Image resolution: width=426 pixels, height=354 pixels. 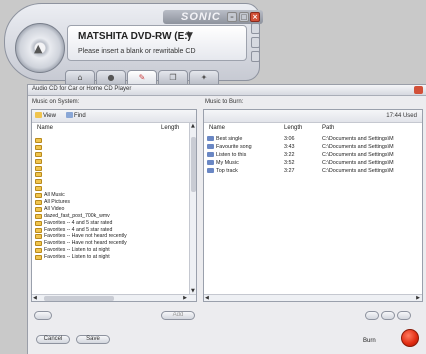 What do you see at coordinates (114, 116) in the screenshot?
I see `left-toolbar: View Find` at bounding box center [114, 116].